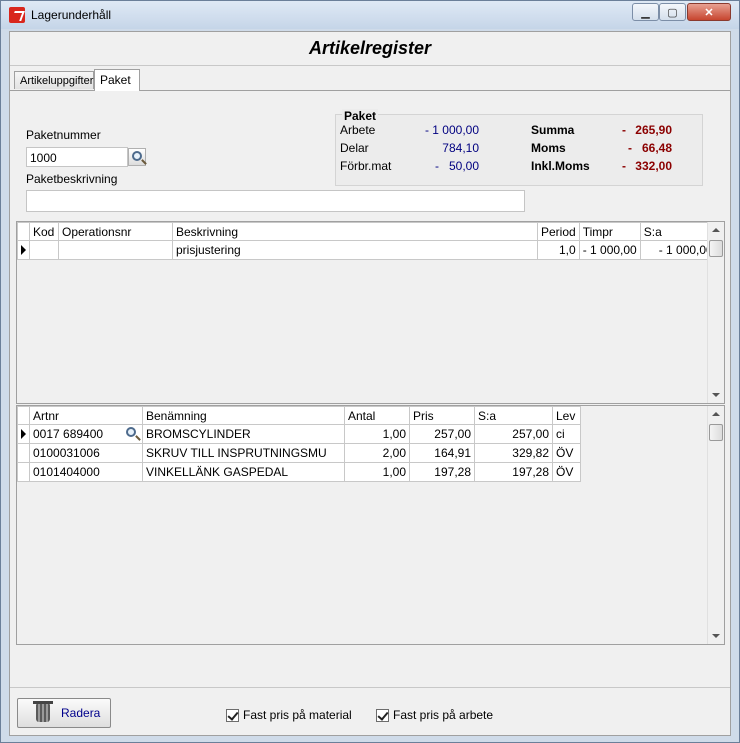 The image size is (740, 743). What do you see at coordinates (77, 157) in the screenshot?
I see `package-number-input: 1000` at bounding box center [77, 157].